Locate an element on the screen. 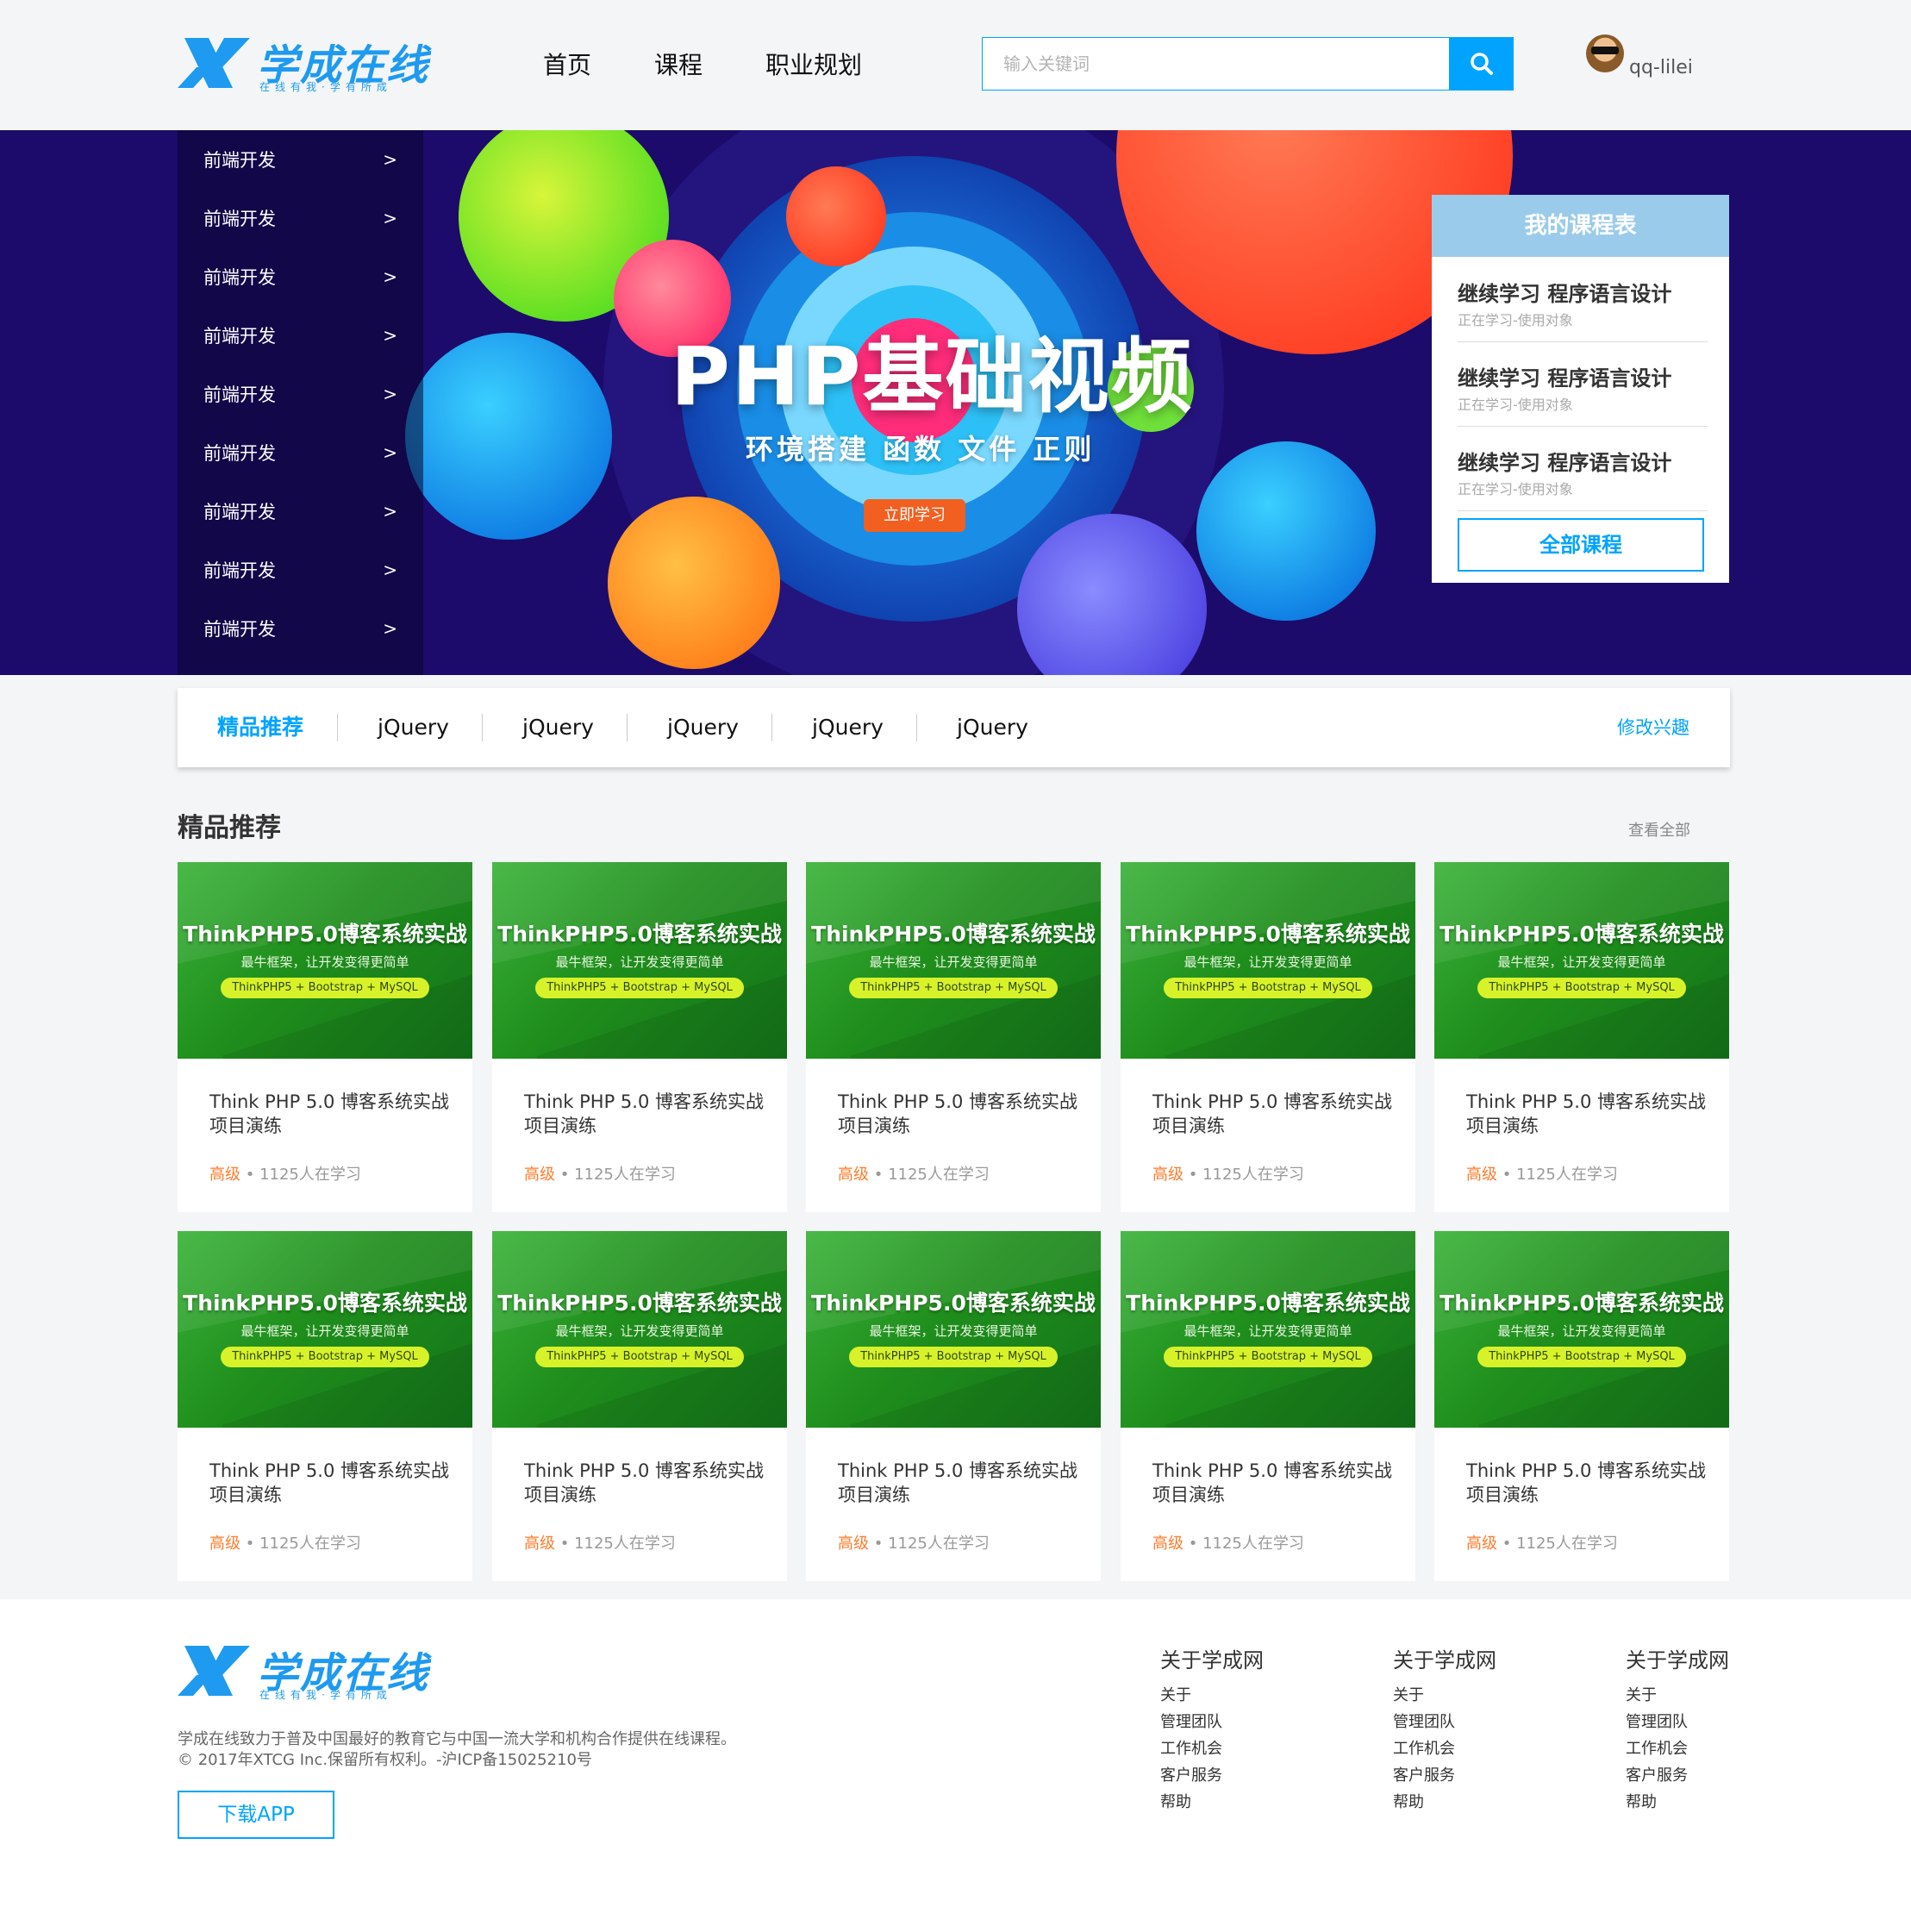  logo-tagline: 在线有我·学有所成 is located at coordinates (325, 1695).